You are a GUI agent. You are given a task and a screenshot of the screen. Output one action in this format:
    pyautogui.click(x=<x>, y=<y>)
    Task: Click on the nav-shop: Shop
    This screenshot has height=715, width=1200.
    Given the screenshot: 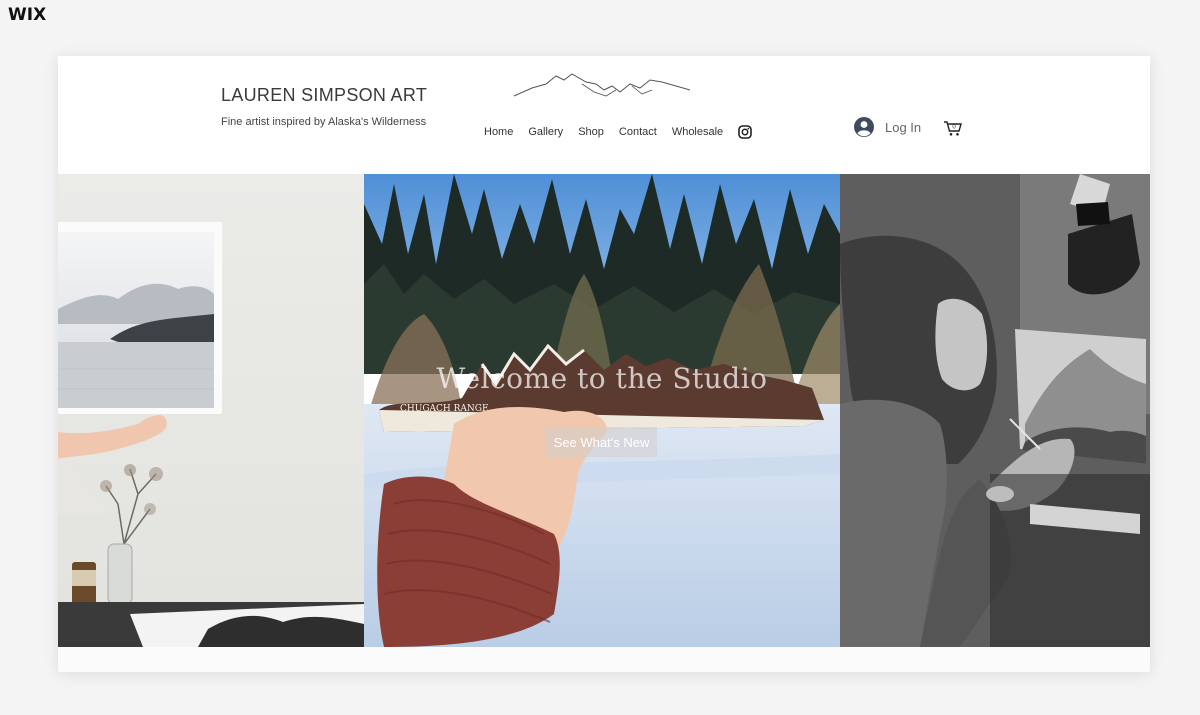 What is the action you would take?
    pyautogui.click(x=591, y=132)
    